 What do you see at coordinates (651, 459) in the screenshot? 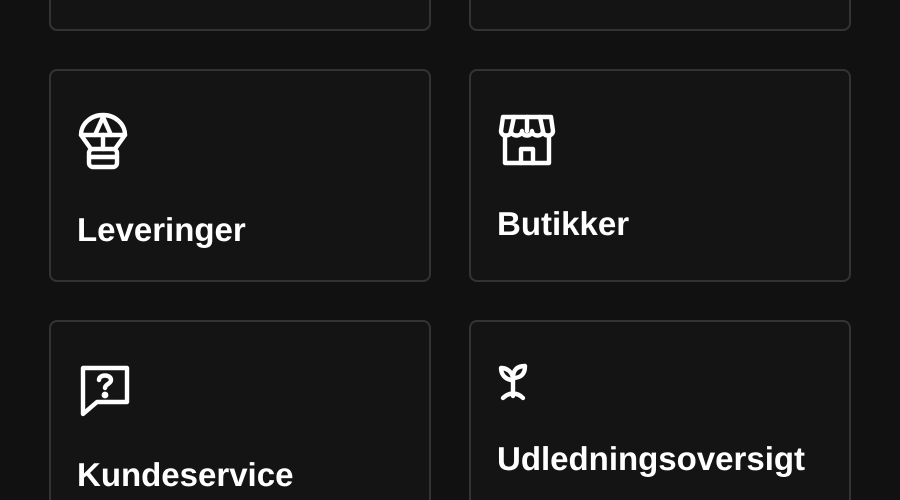
I see `card-label: Udledningsoversigt` at bounding box center [651, 459].